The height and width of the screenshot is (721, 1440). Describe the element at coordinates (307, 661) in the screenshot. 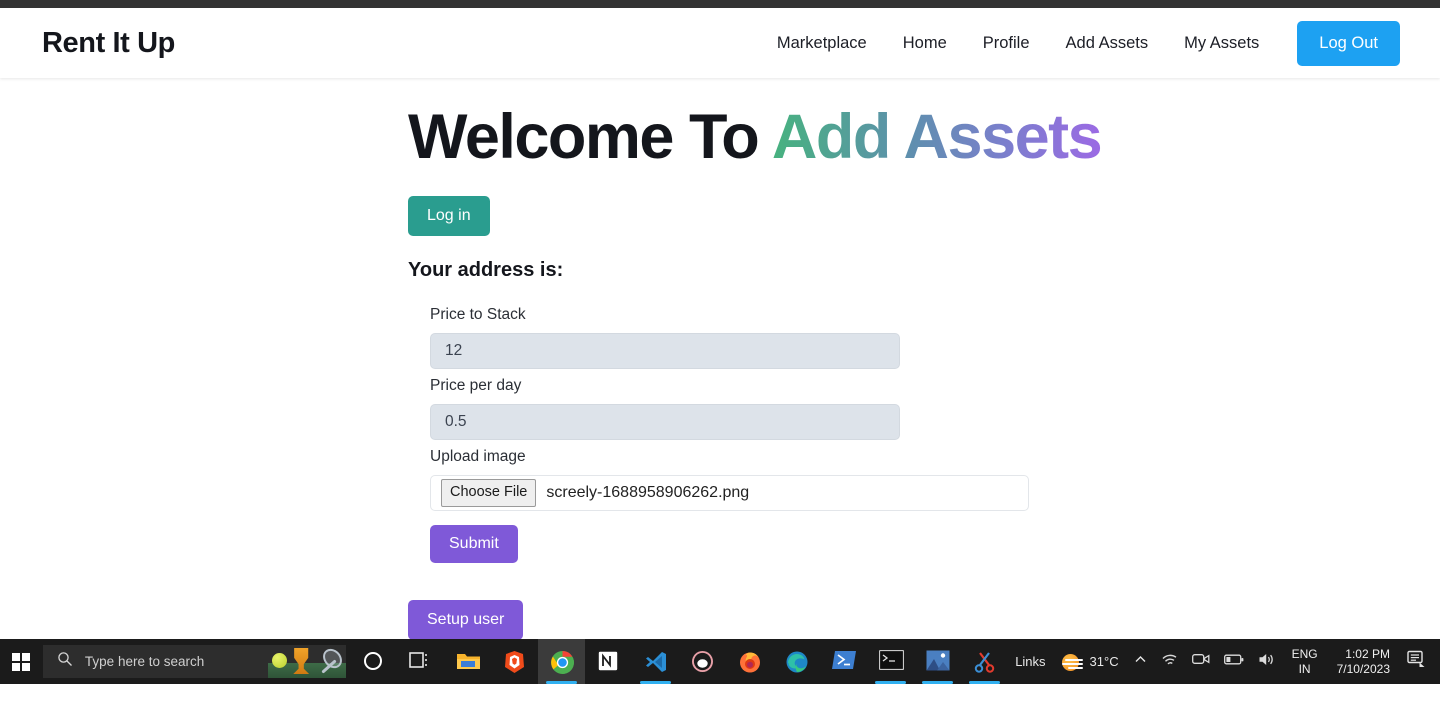

I see `search-highlight-artwork` at that location.